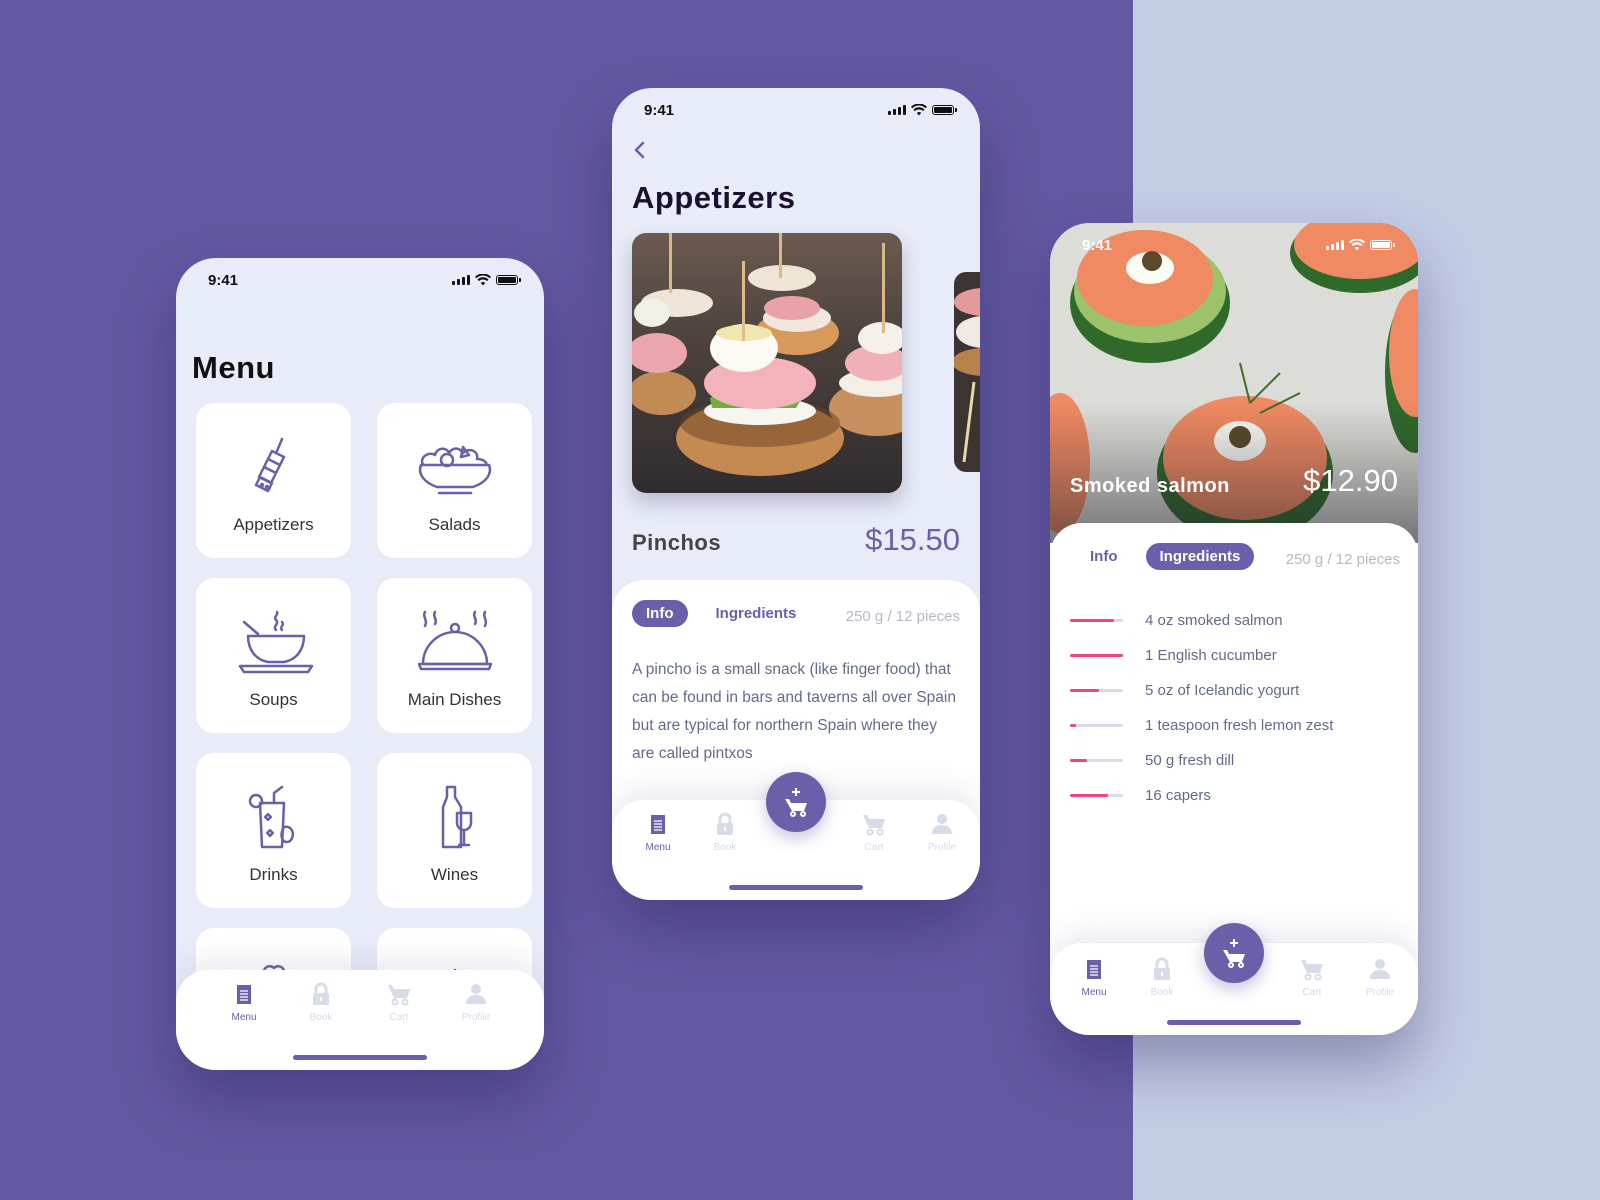 This screenshot has height=1200, width=1600. What do you see at coordinates (476, 994) in the screenshot?
I see `profile-icon` at bounding box center [476, 994].